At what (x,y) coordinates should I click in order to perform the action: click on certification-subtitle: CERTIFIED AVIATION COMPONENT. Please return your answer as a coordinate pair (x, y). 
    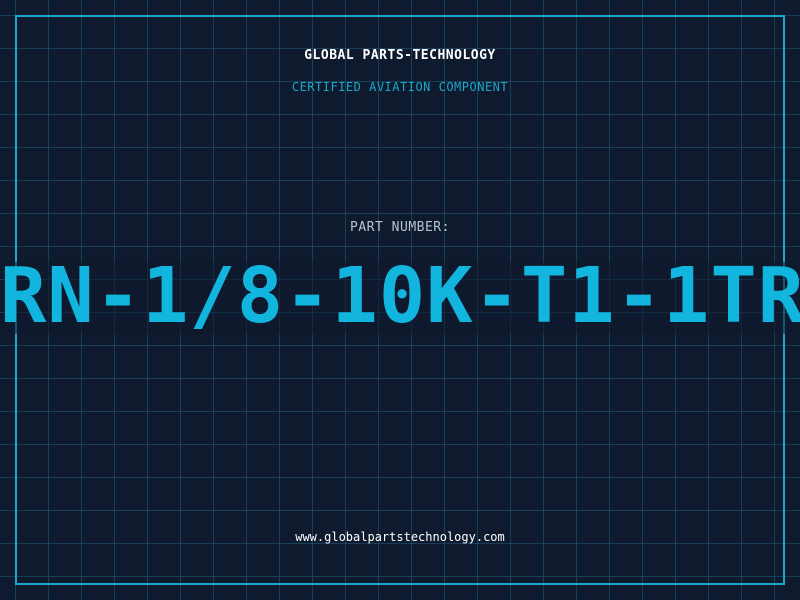
    Looking at the image, I should click on (400, 87).